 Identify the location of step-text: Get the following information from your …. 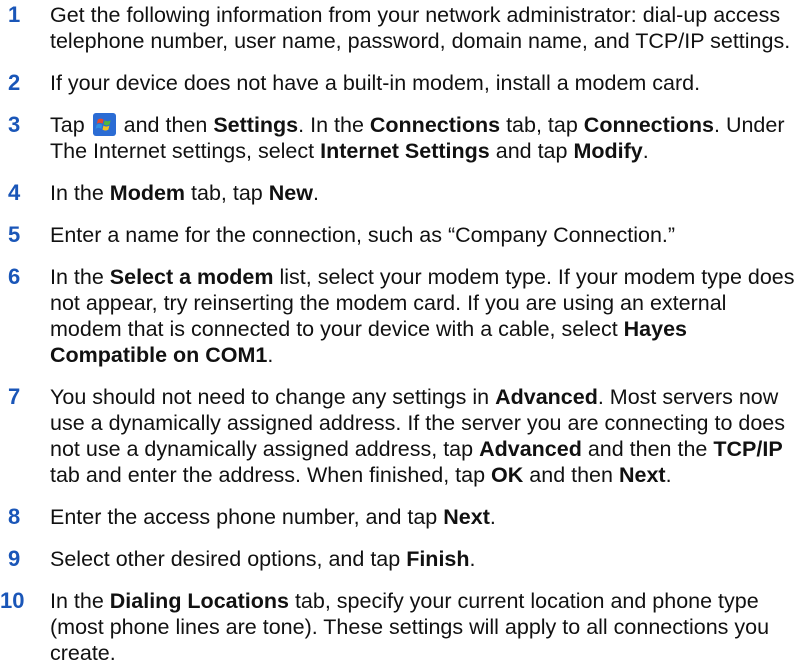
(420, 28).